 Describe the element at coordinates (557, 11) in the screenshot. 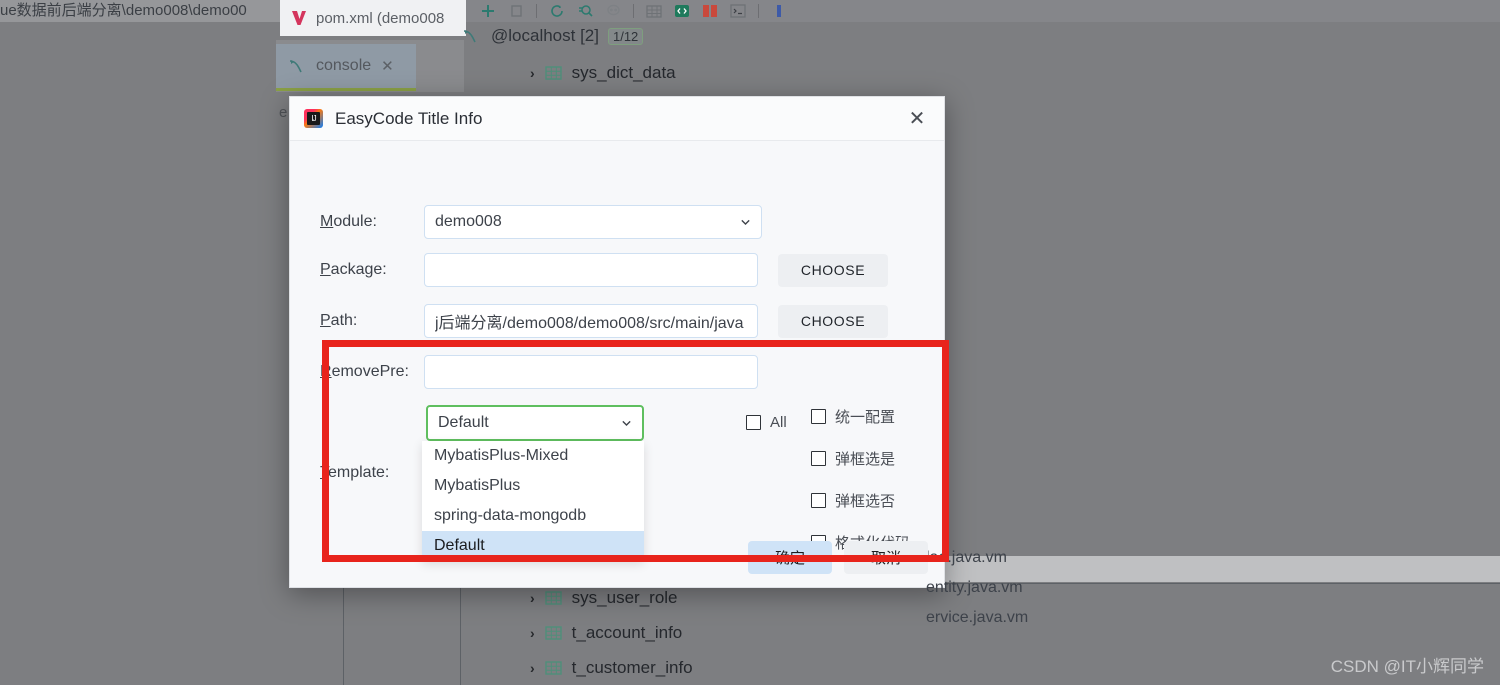

I see `refresh-icon` at that location.